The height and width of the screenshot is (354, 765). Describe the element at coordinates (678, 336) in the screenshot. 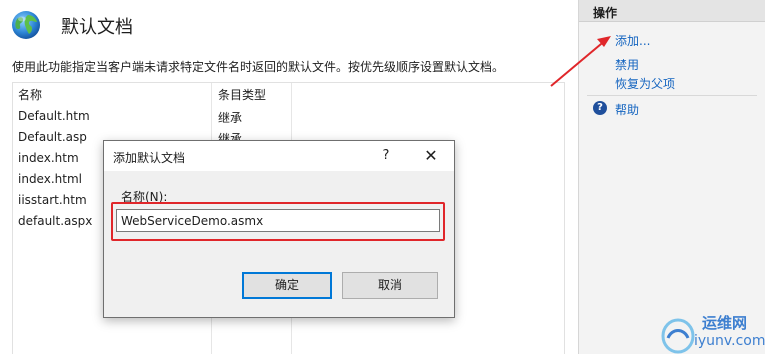

I see `watermark-logo-icon` at that location.